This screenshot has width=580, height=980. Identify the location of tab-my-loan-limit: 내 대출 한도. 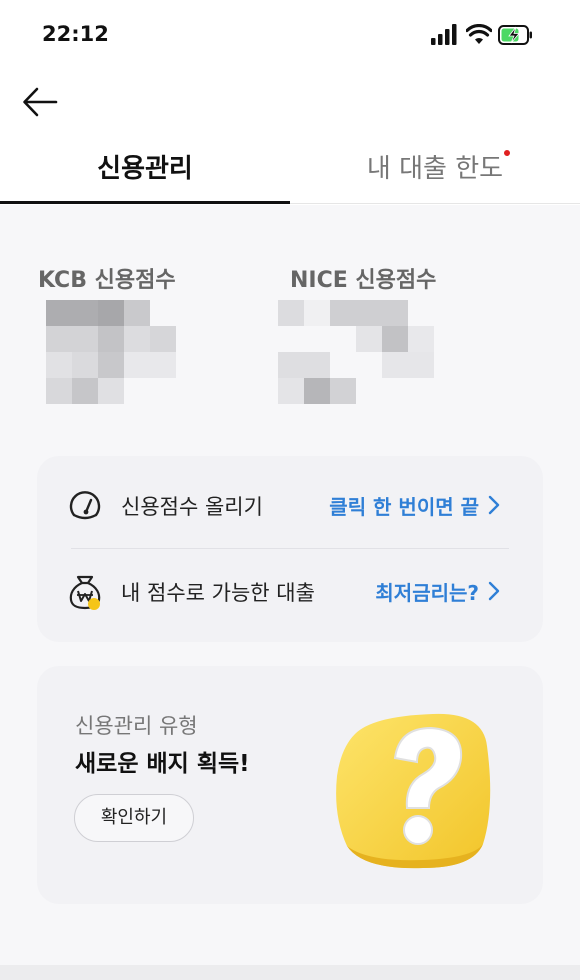
(435, 172).